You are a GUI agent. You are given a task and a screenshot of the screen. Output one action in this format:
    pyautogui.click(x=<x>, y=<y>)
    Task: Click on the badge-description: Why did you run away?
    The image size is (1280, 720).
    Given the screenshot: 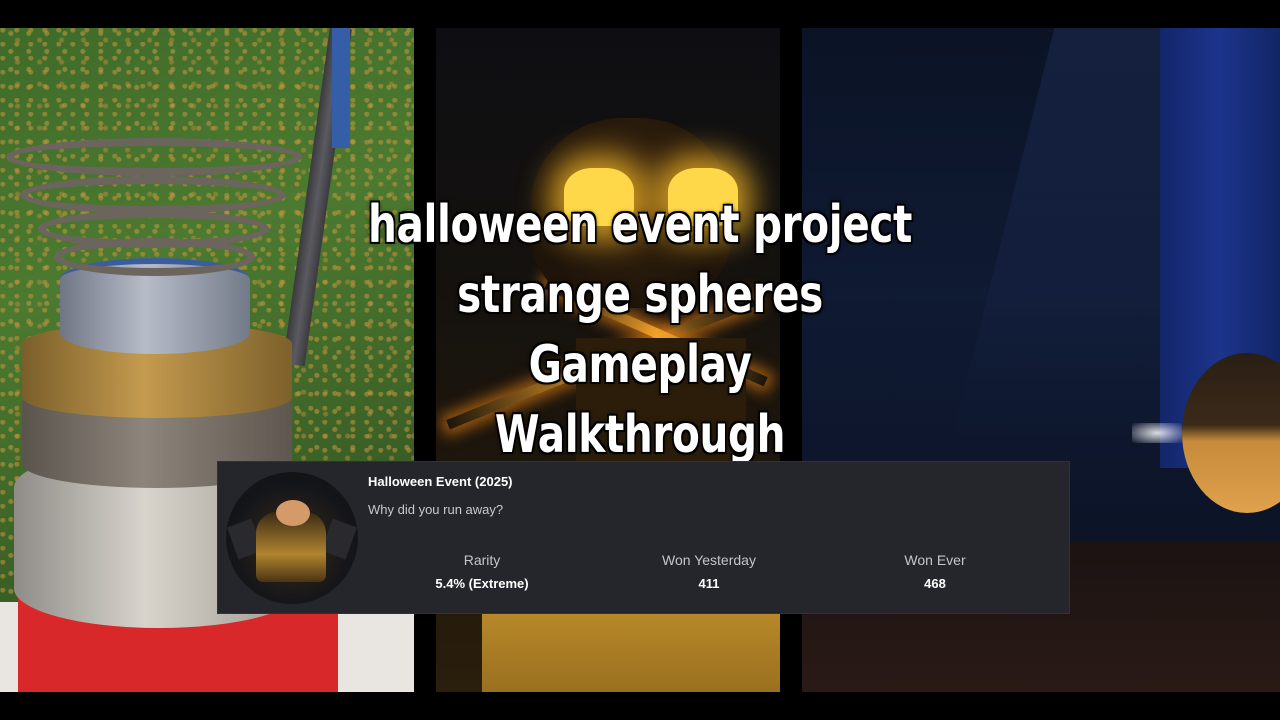 What is the action you would take?
    pyautogui.click(x=436, y=509)
    